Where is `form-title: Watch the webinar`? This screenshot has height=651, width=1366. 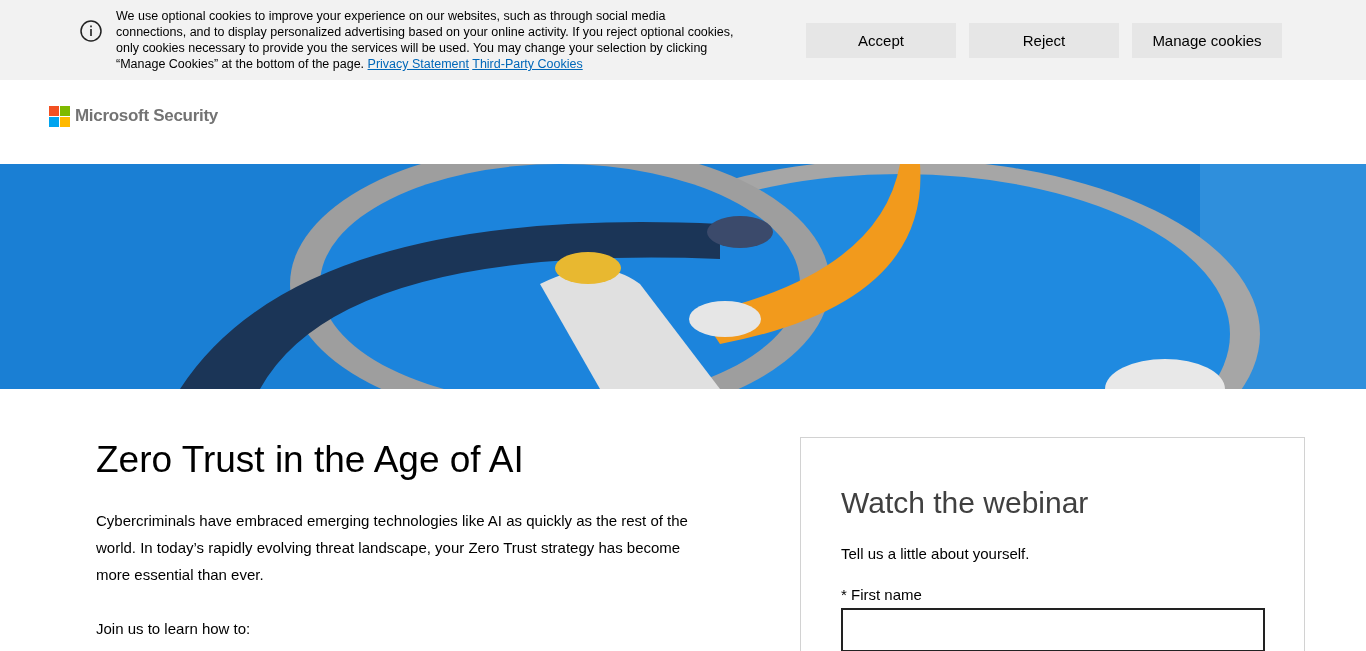 form-title: Watch the webinar is located at coordinates (965, 503).